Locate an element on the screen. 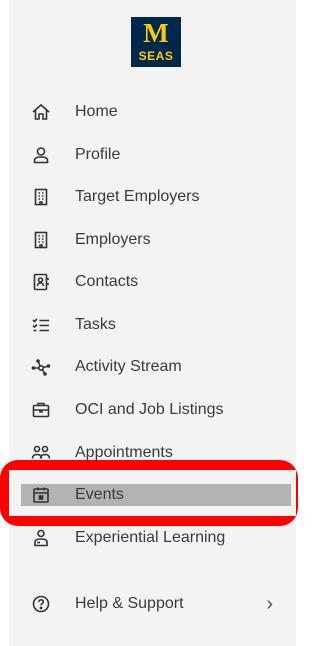  people-icon is located at coordinates (41, 453).